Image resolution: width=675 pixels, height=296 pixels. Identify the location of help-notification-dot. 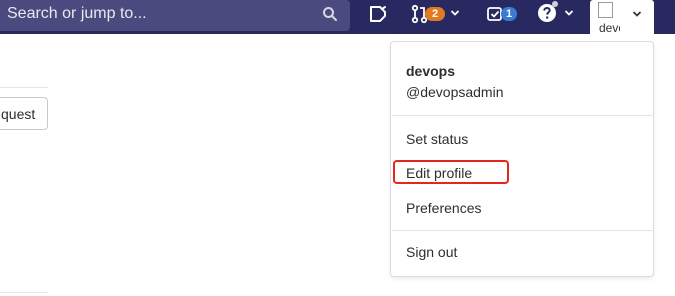
(555, 4).